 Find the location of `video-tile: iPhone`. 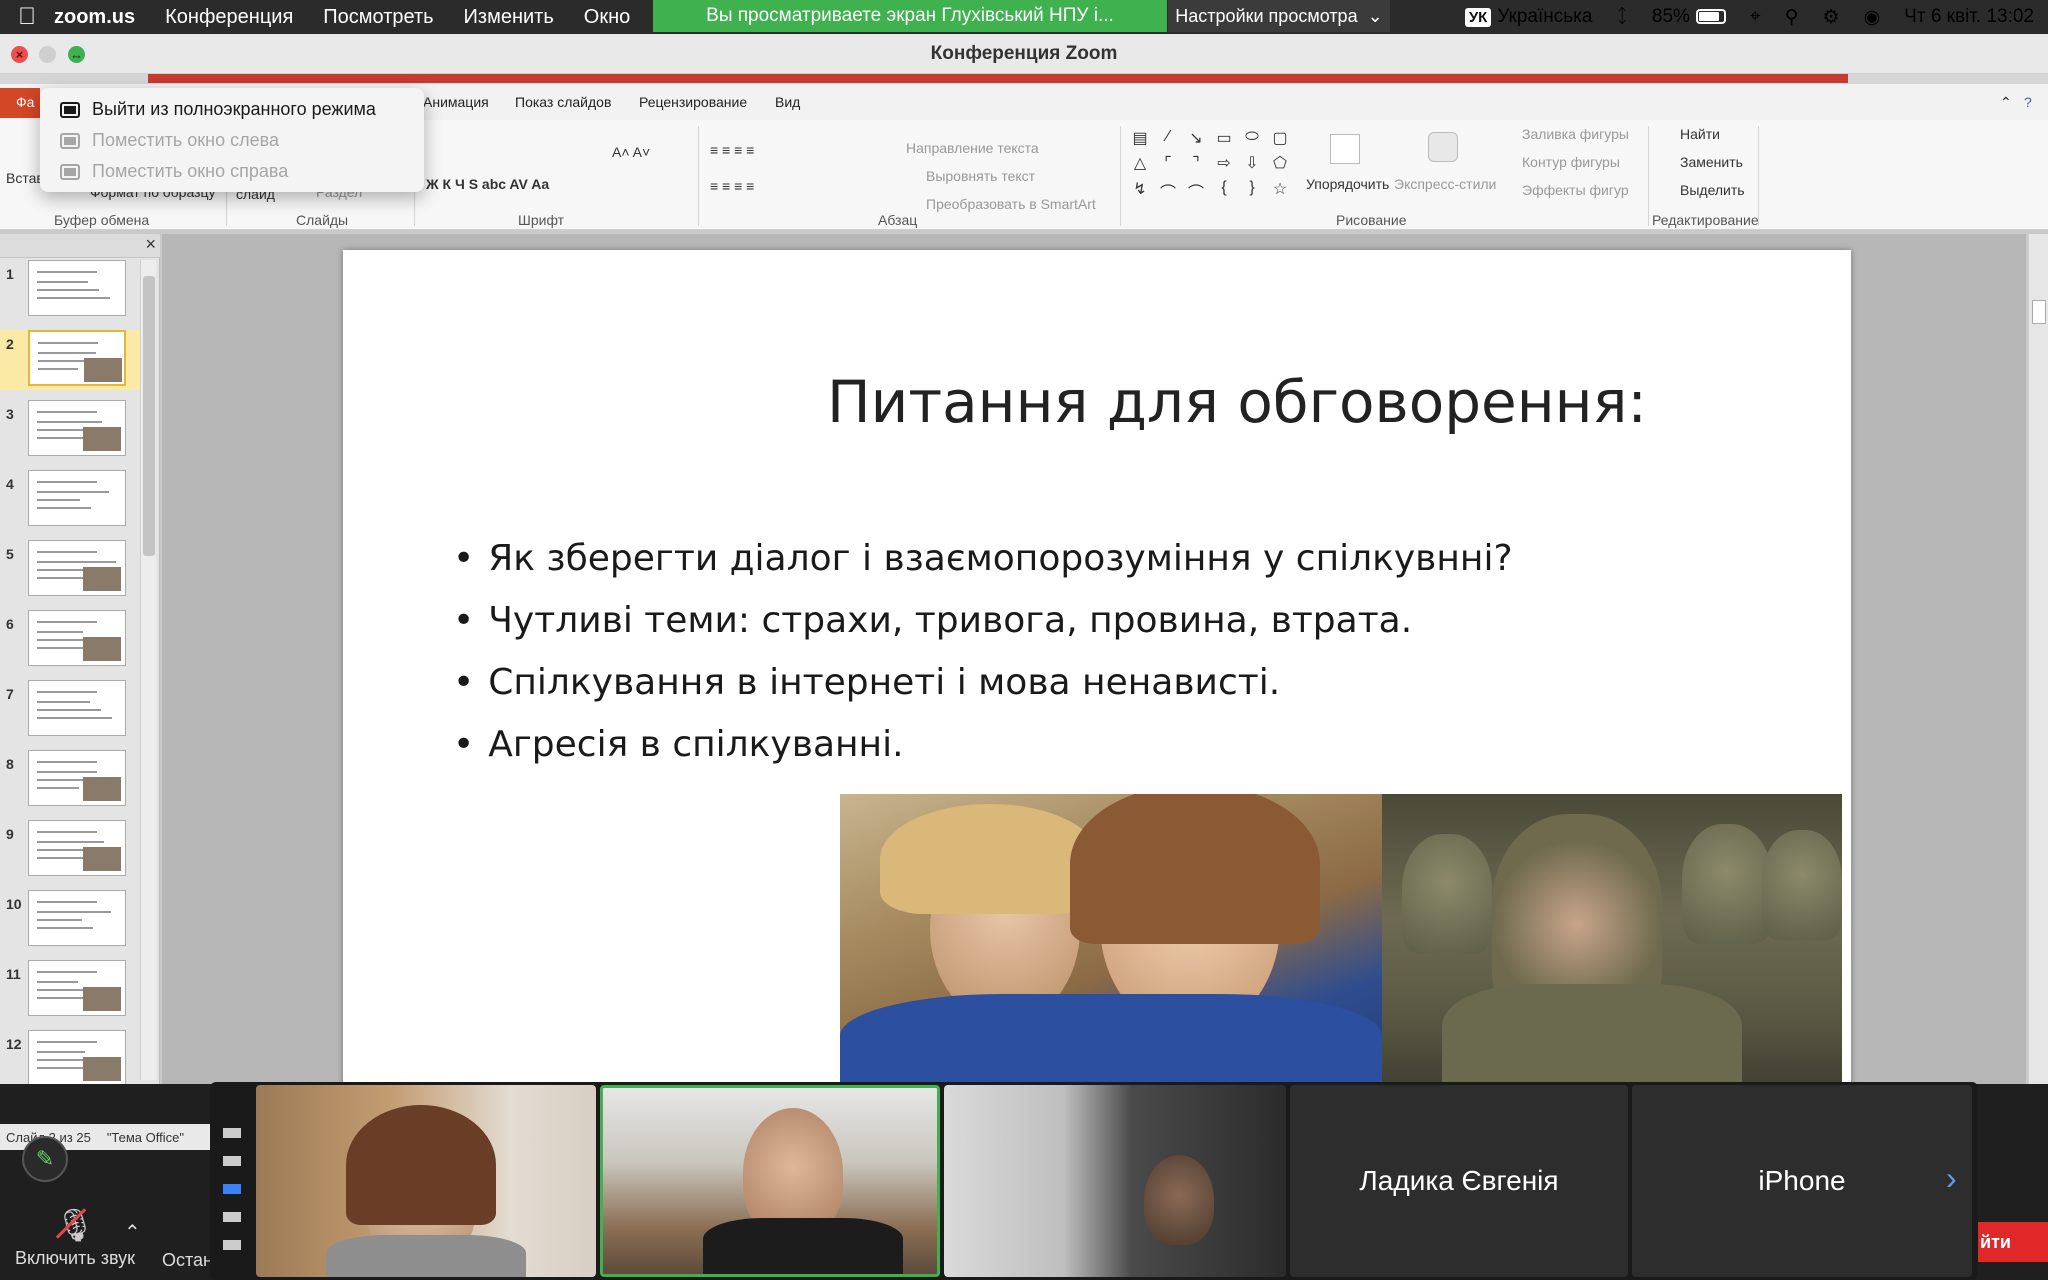

video-tile: iPhone is located at coordinates (1802, 1181).